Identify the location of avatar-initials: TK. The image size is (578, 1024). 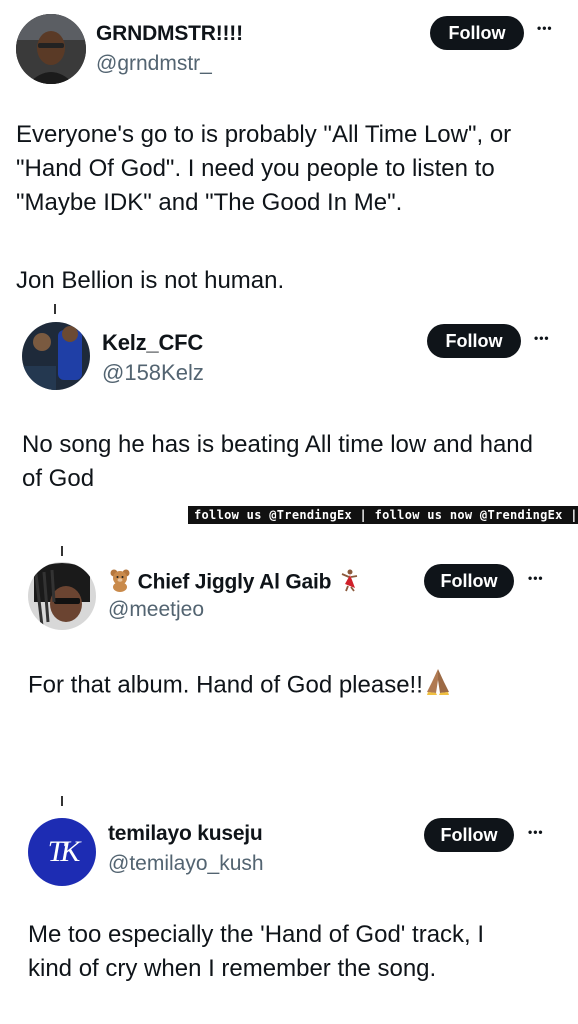
(64, 851).